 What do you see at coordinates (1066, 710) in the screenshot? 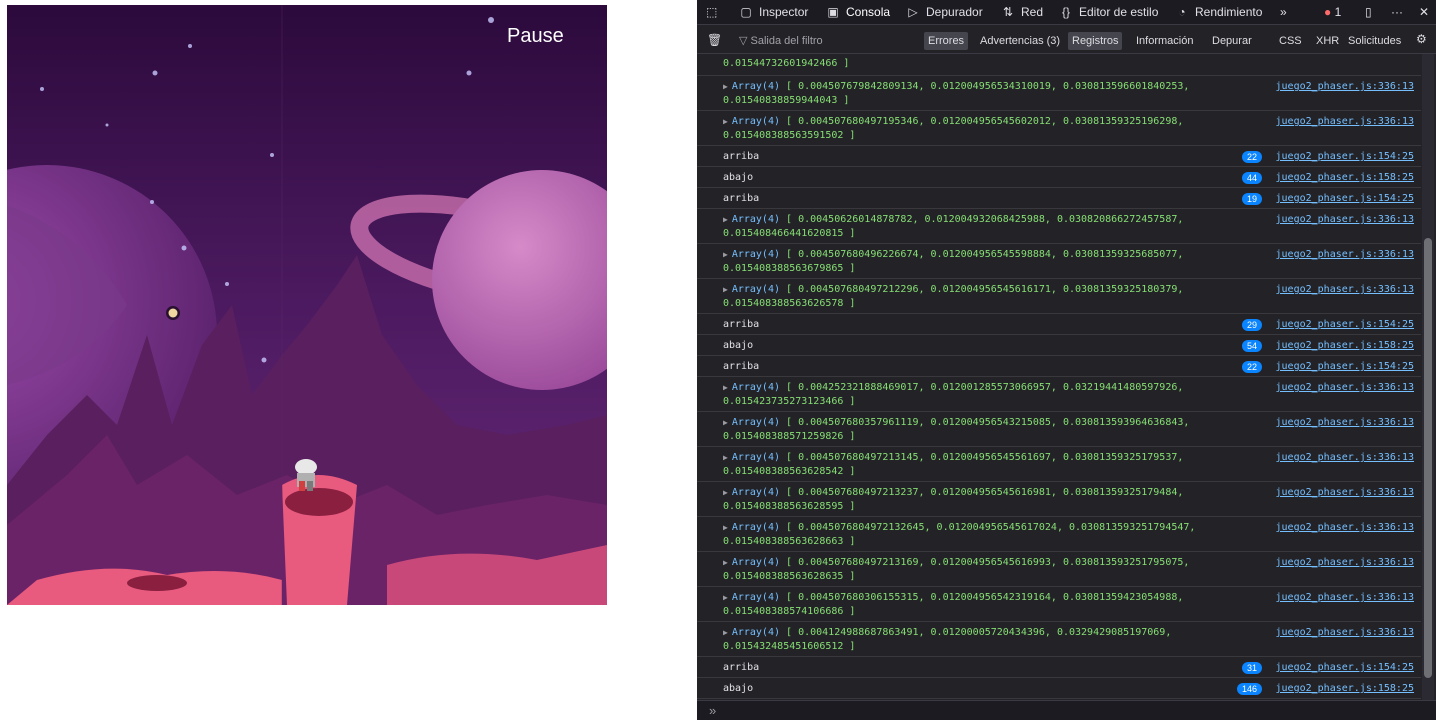
I see `console-input: »` at bounding box center [1066, 710].